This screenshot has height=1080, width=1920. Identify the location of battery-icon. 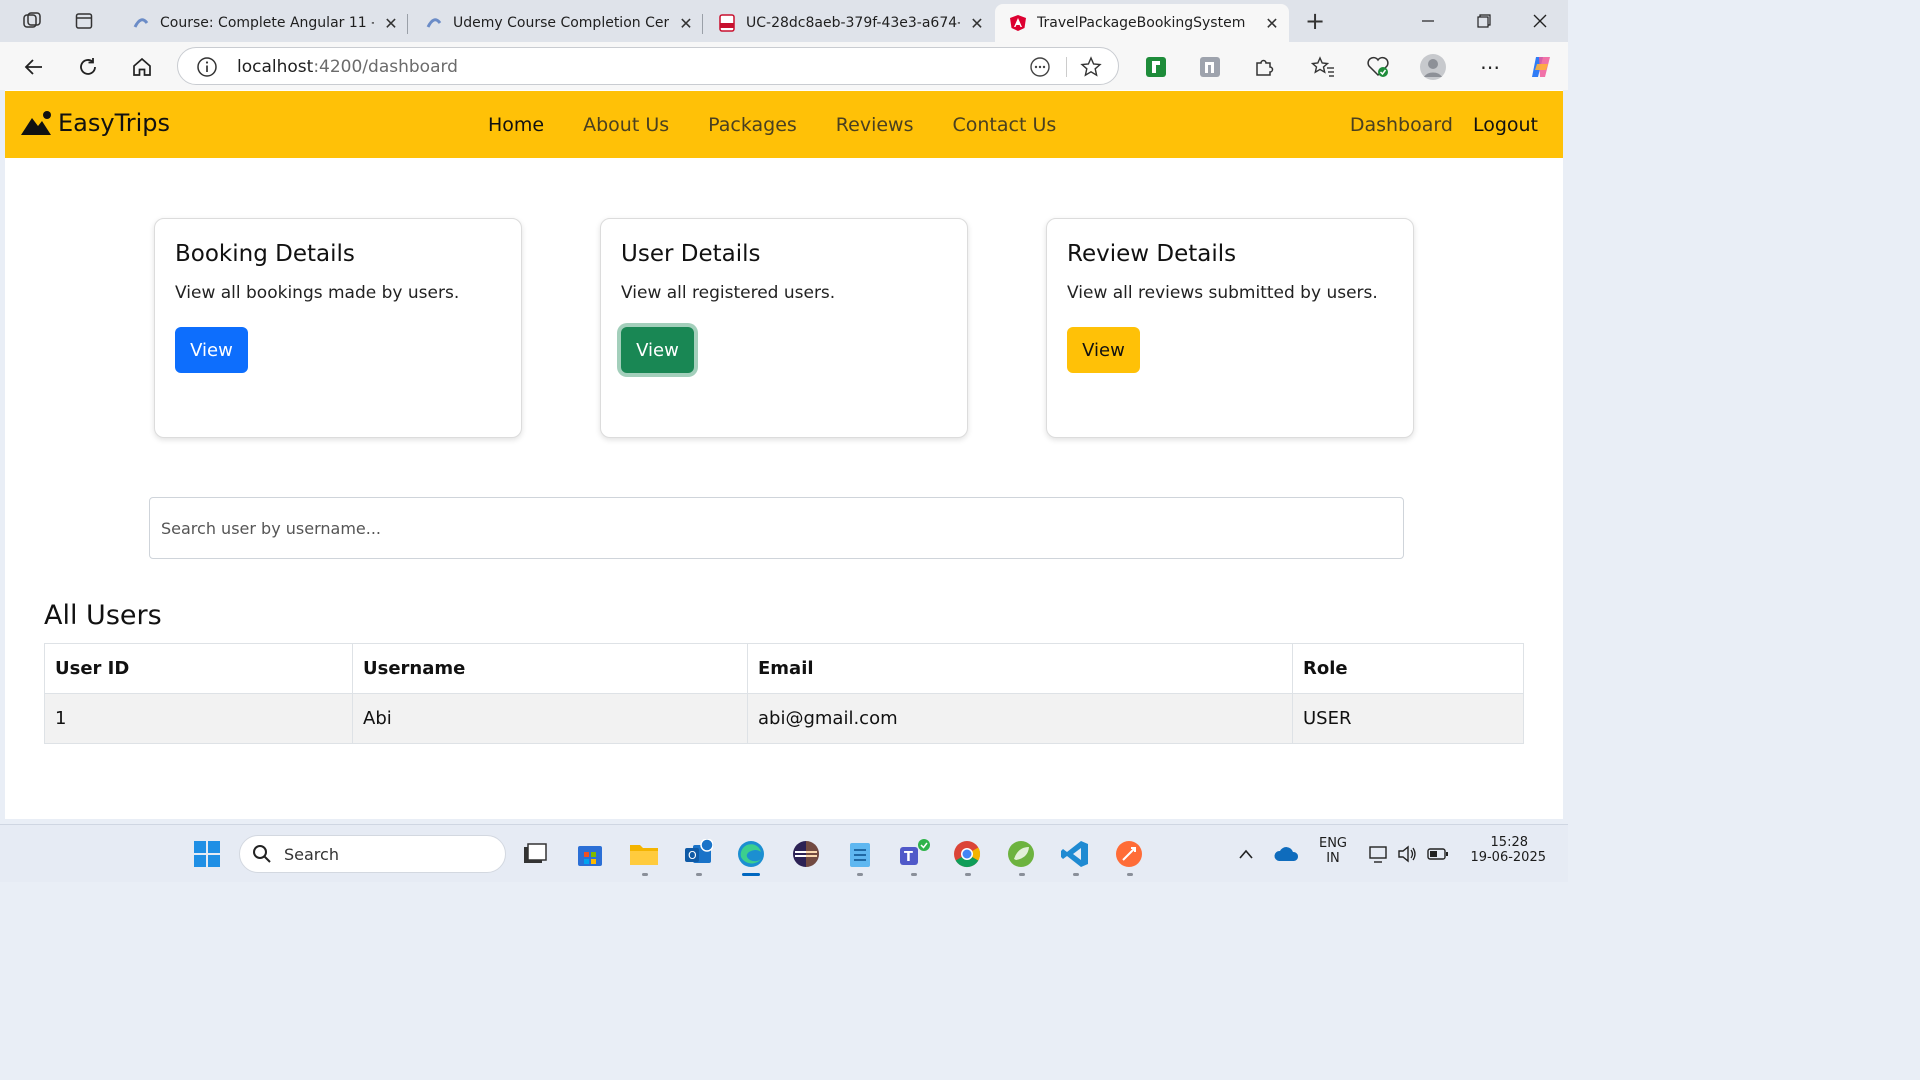
(1438, 854).